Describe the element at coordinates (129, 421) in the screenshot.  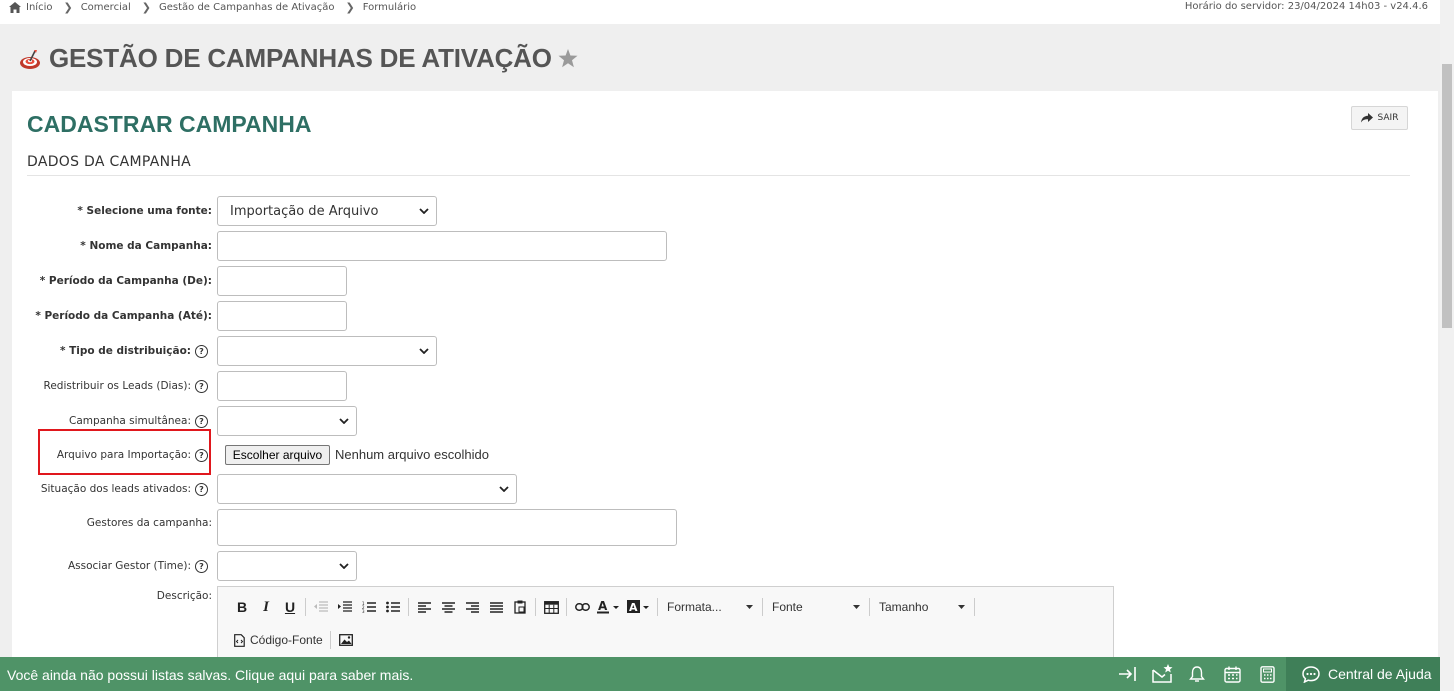
I see `simultanea-label-text: Campanha simultânea:` at that location.